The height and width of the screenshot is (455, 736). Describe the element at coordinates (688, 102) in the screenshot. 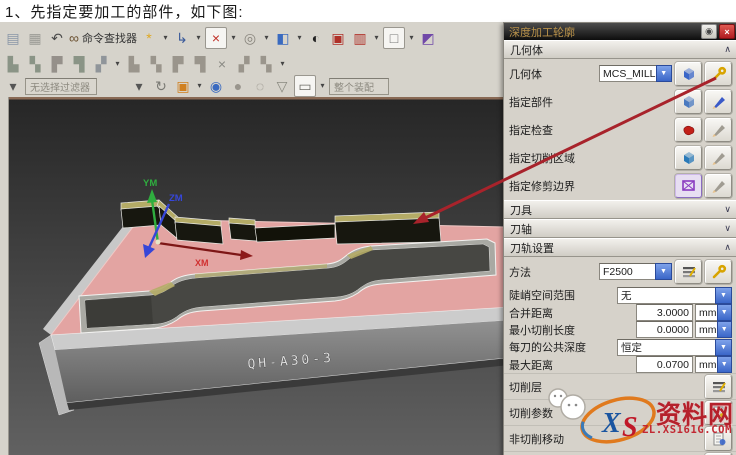

I see `select-part-button` at that location.